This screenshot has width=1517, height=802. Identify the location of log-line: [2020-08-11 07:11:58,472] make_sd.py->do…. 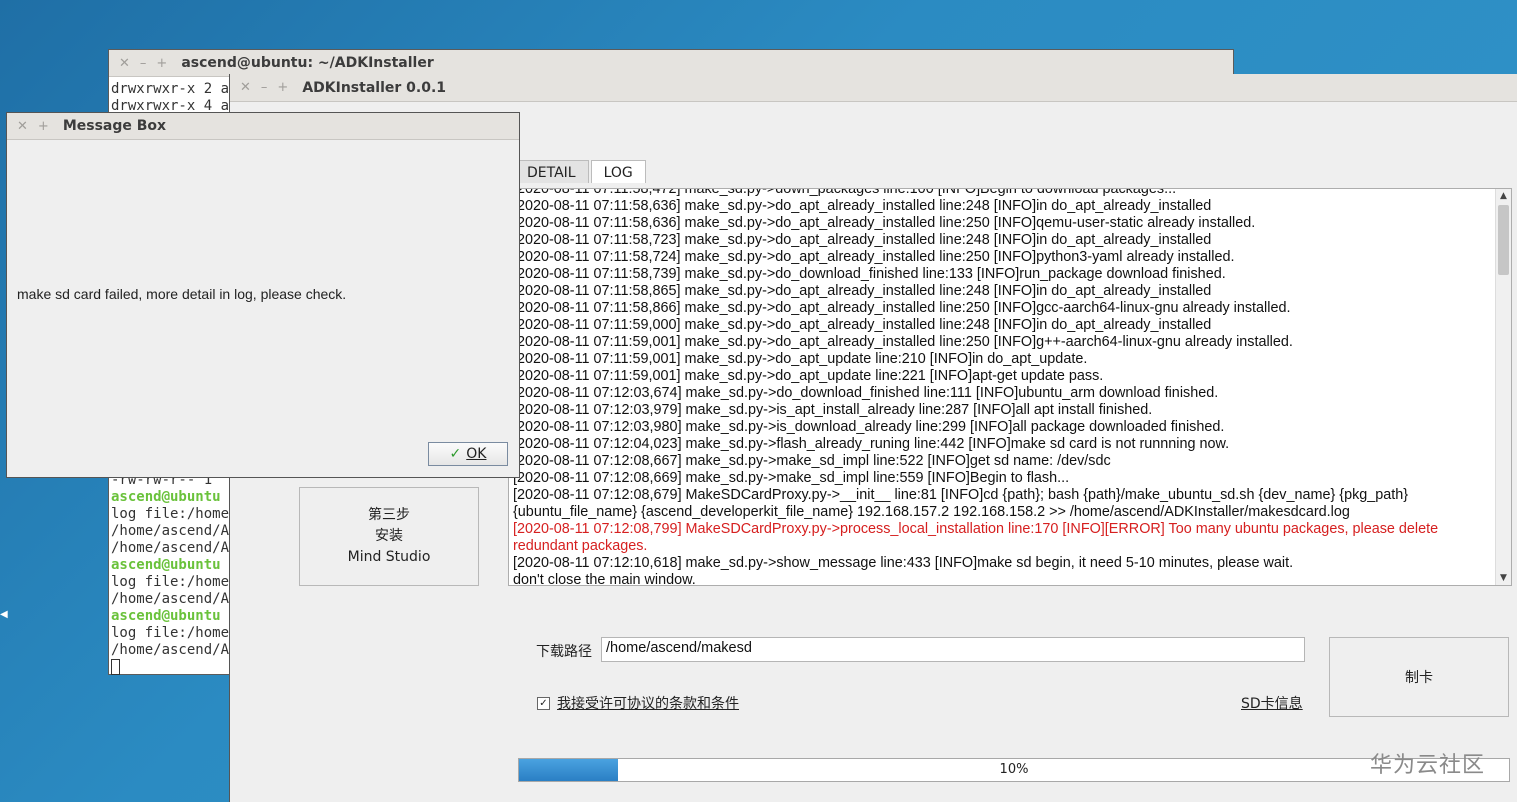
(845, 192).